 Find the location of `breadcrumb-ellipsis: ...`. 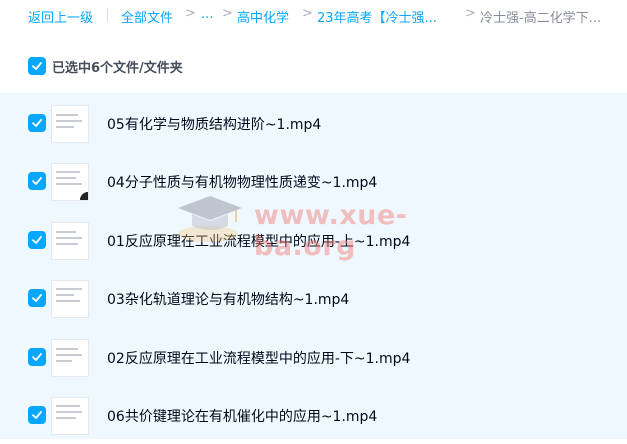

breadcrumb-ellipsis: ... is located at coordinates (207, 14).